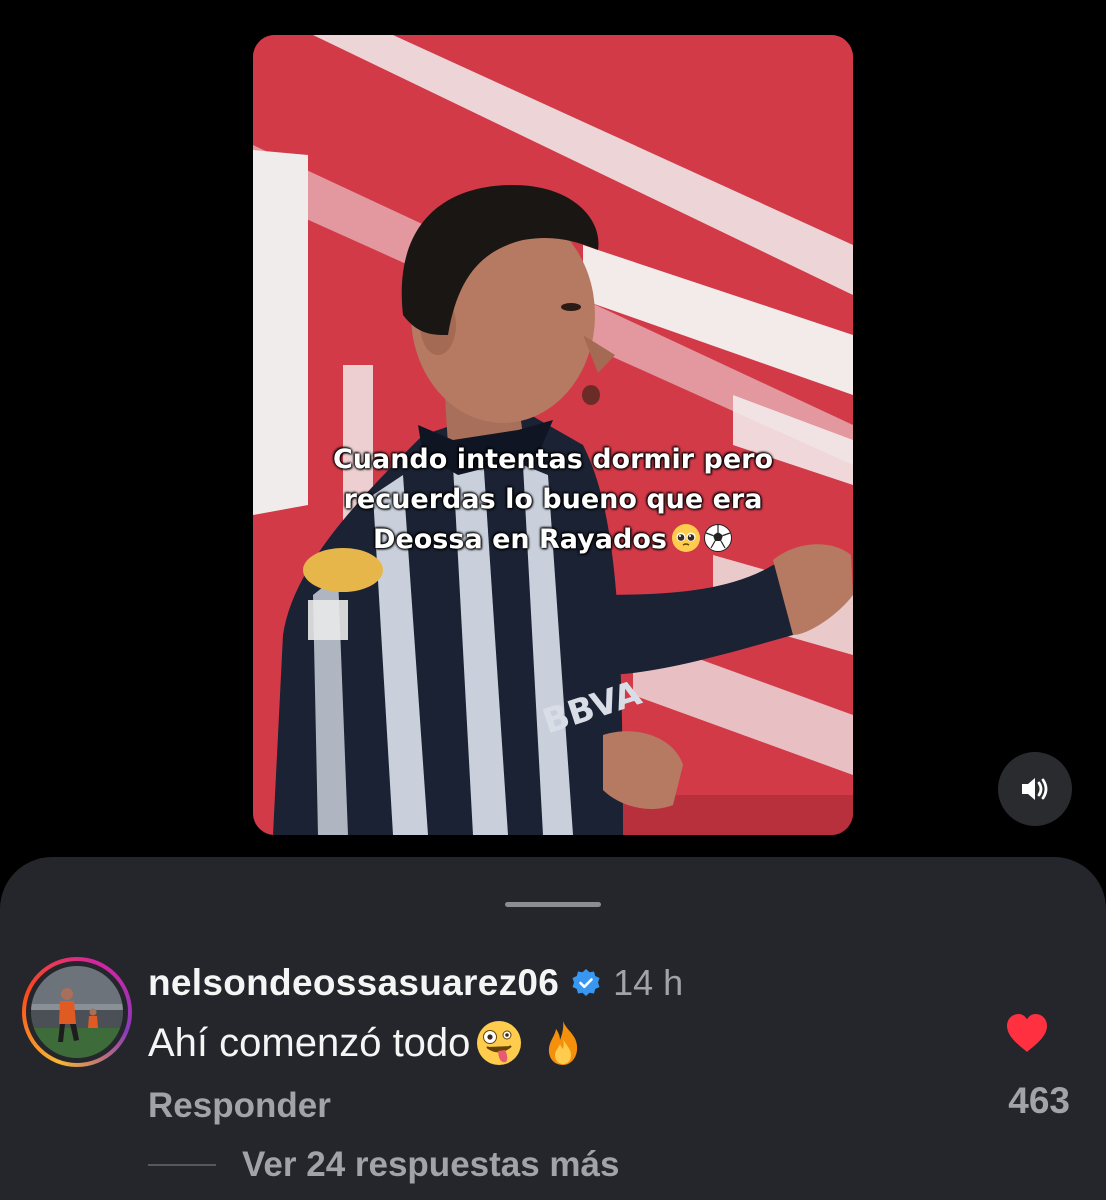 The width and height of the screenshot is (1106, 1200). I want to click on view-replies-button: Ver 24 respuestas más, so click(383, 1165).